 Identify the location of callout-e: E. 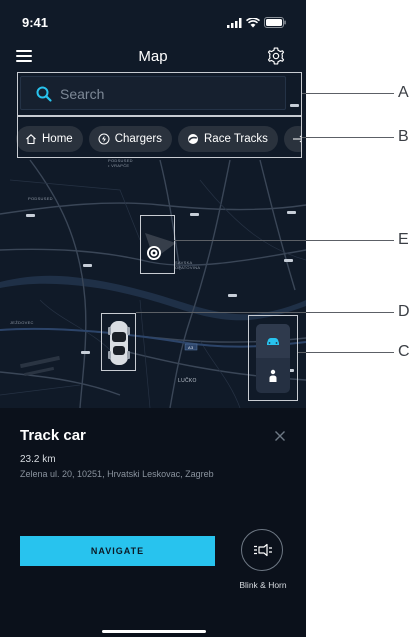
(403, 239).